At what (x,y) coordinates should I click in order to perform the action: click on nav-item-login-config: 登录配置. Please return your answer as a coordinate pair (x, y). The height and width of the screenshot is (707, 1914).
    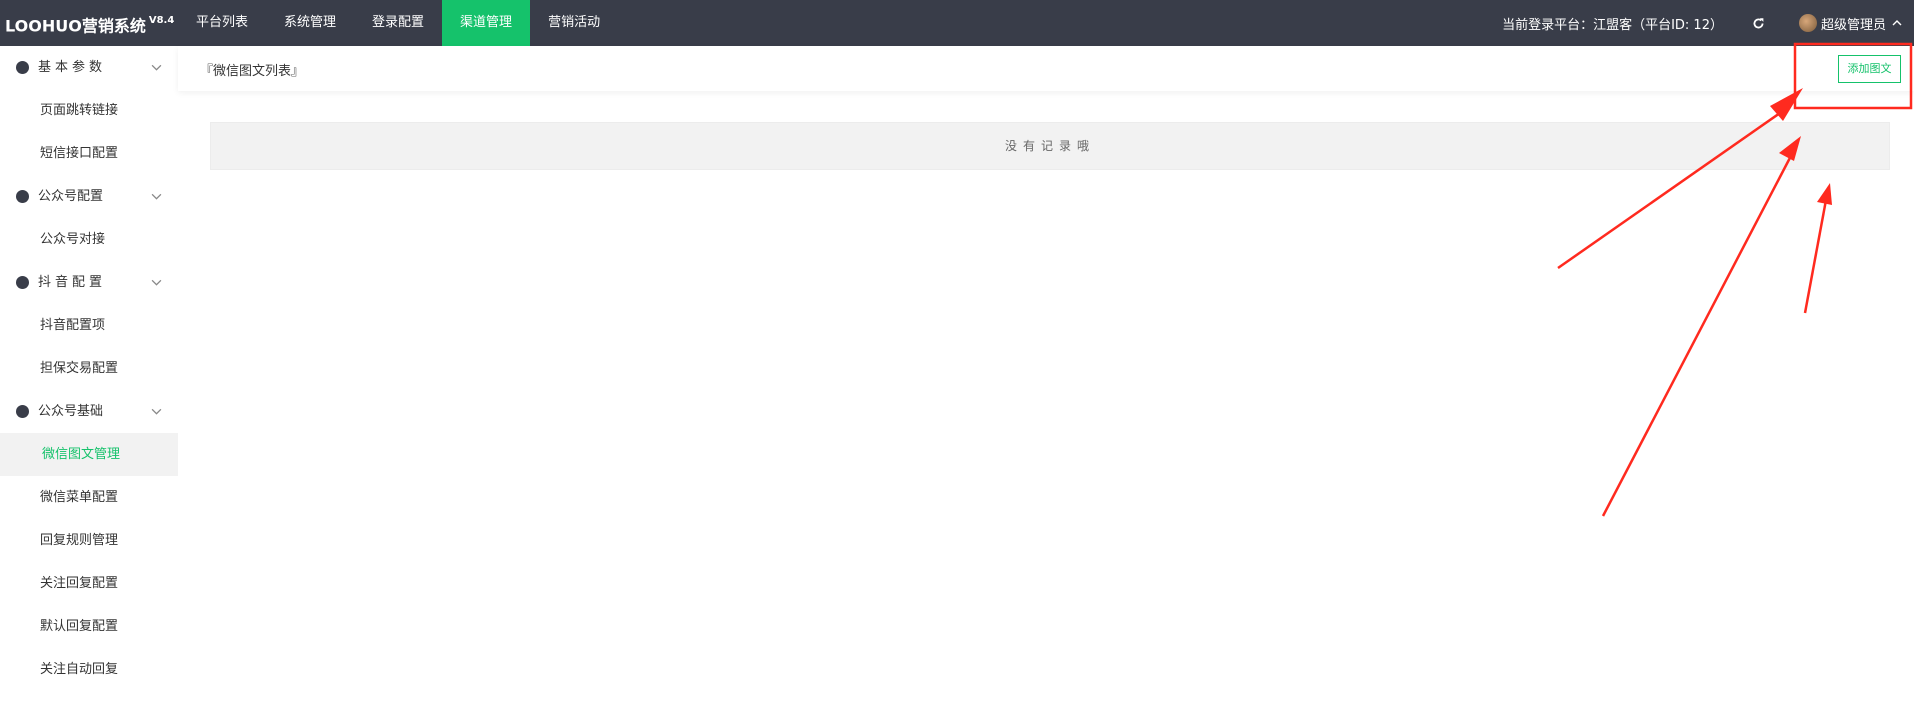
    Looking at the image, I should click on (398, 23).